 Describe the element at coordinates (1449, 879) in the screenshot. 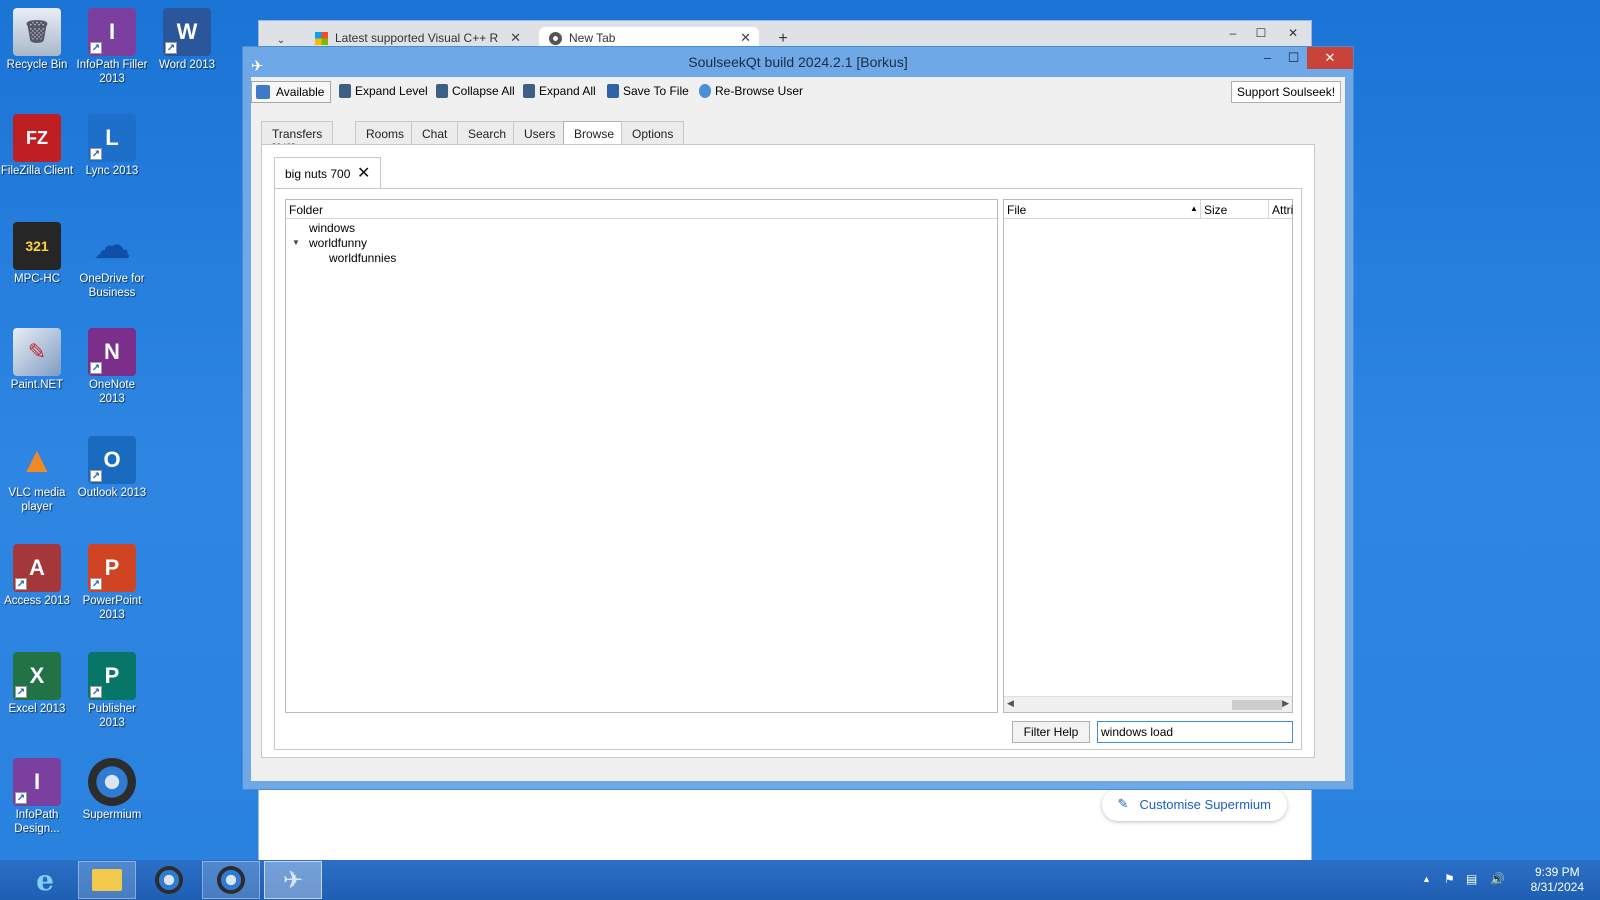

I see `action-center-flag-icon: ⚑` at that location.